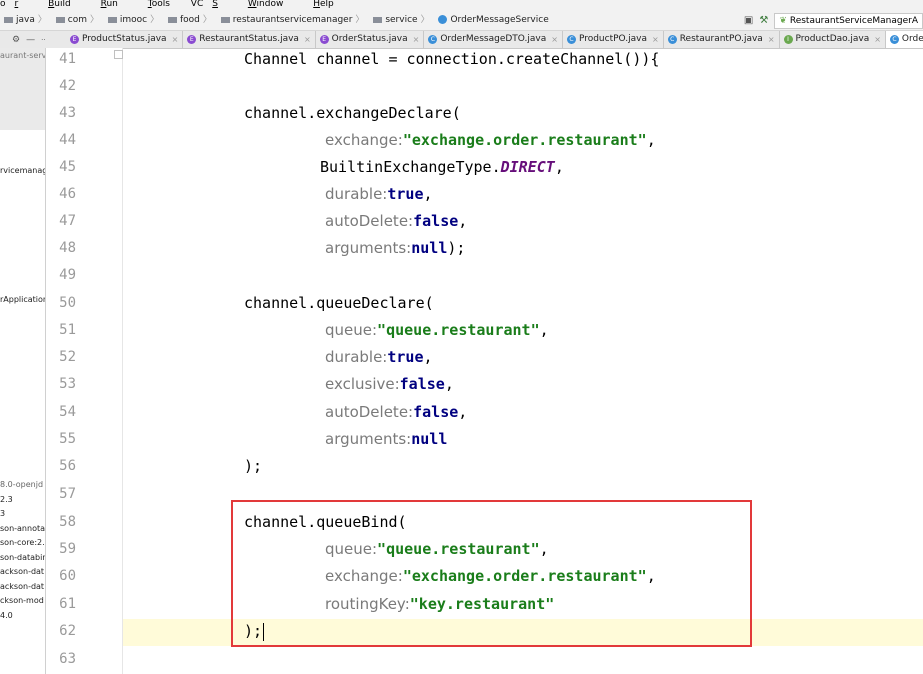 The image size is (923, 674). What do you see at coordinates (491, 20) in the screenshot?
I see `breadcrumb-current: OrderMessageService` at bounding box center [491, 20].